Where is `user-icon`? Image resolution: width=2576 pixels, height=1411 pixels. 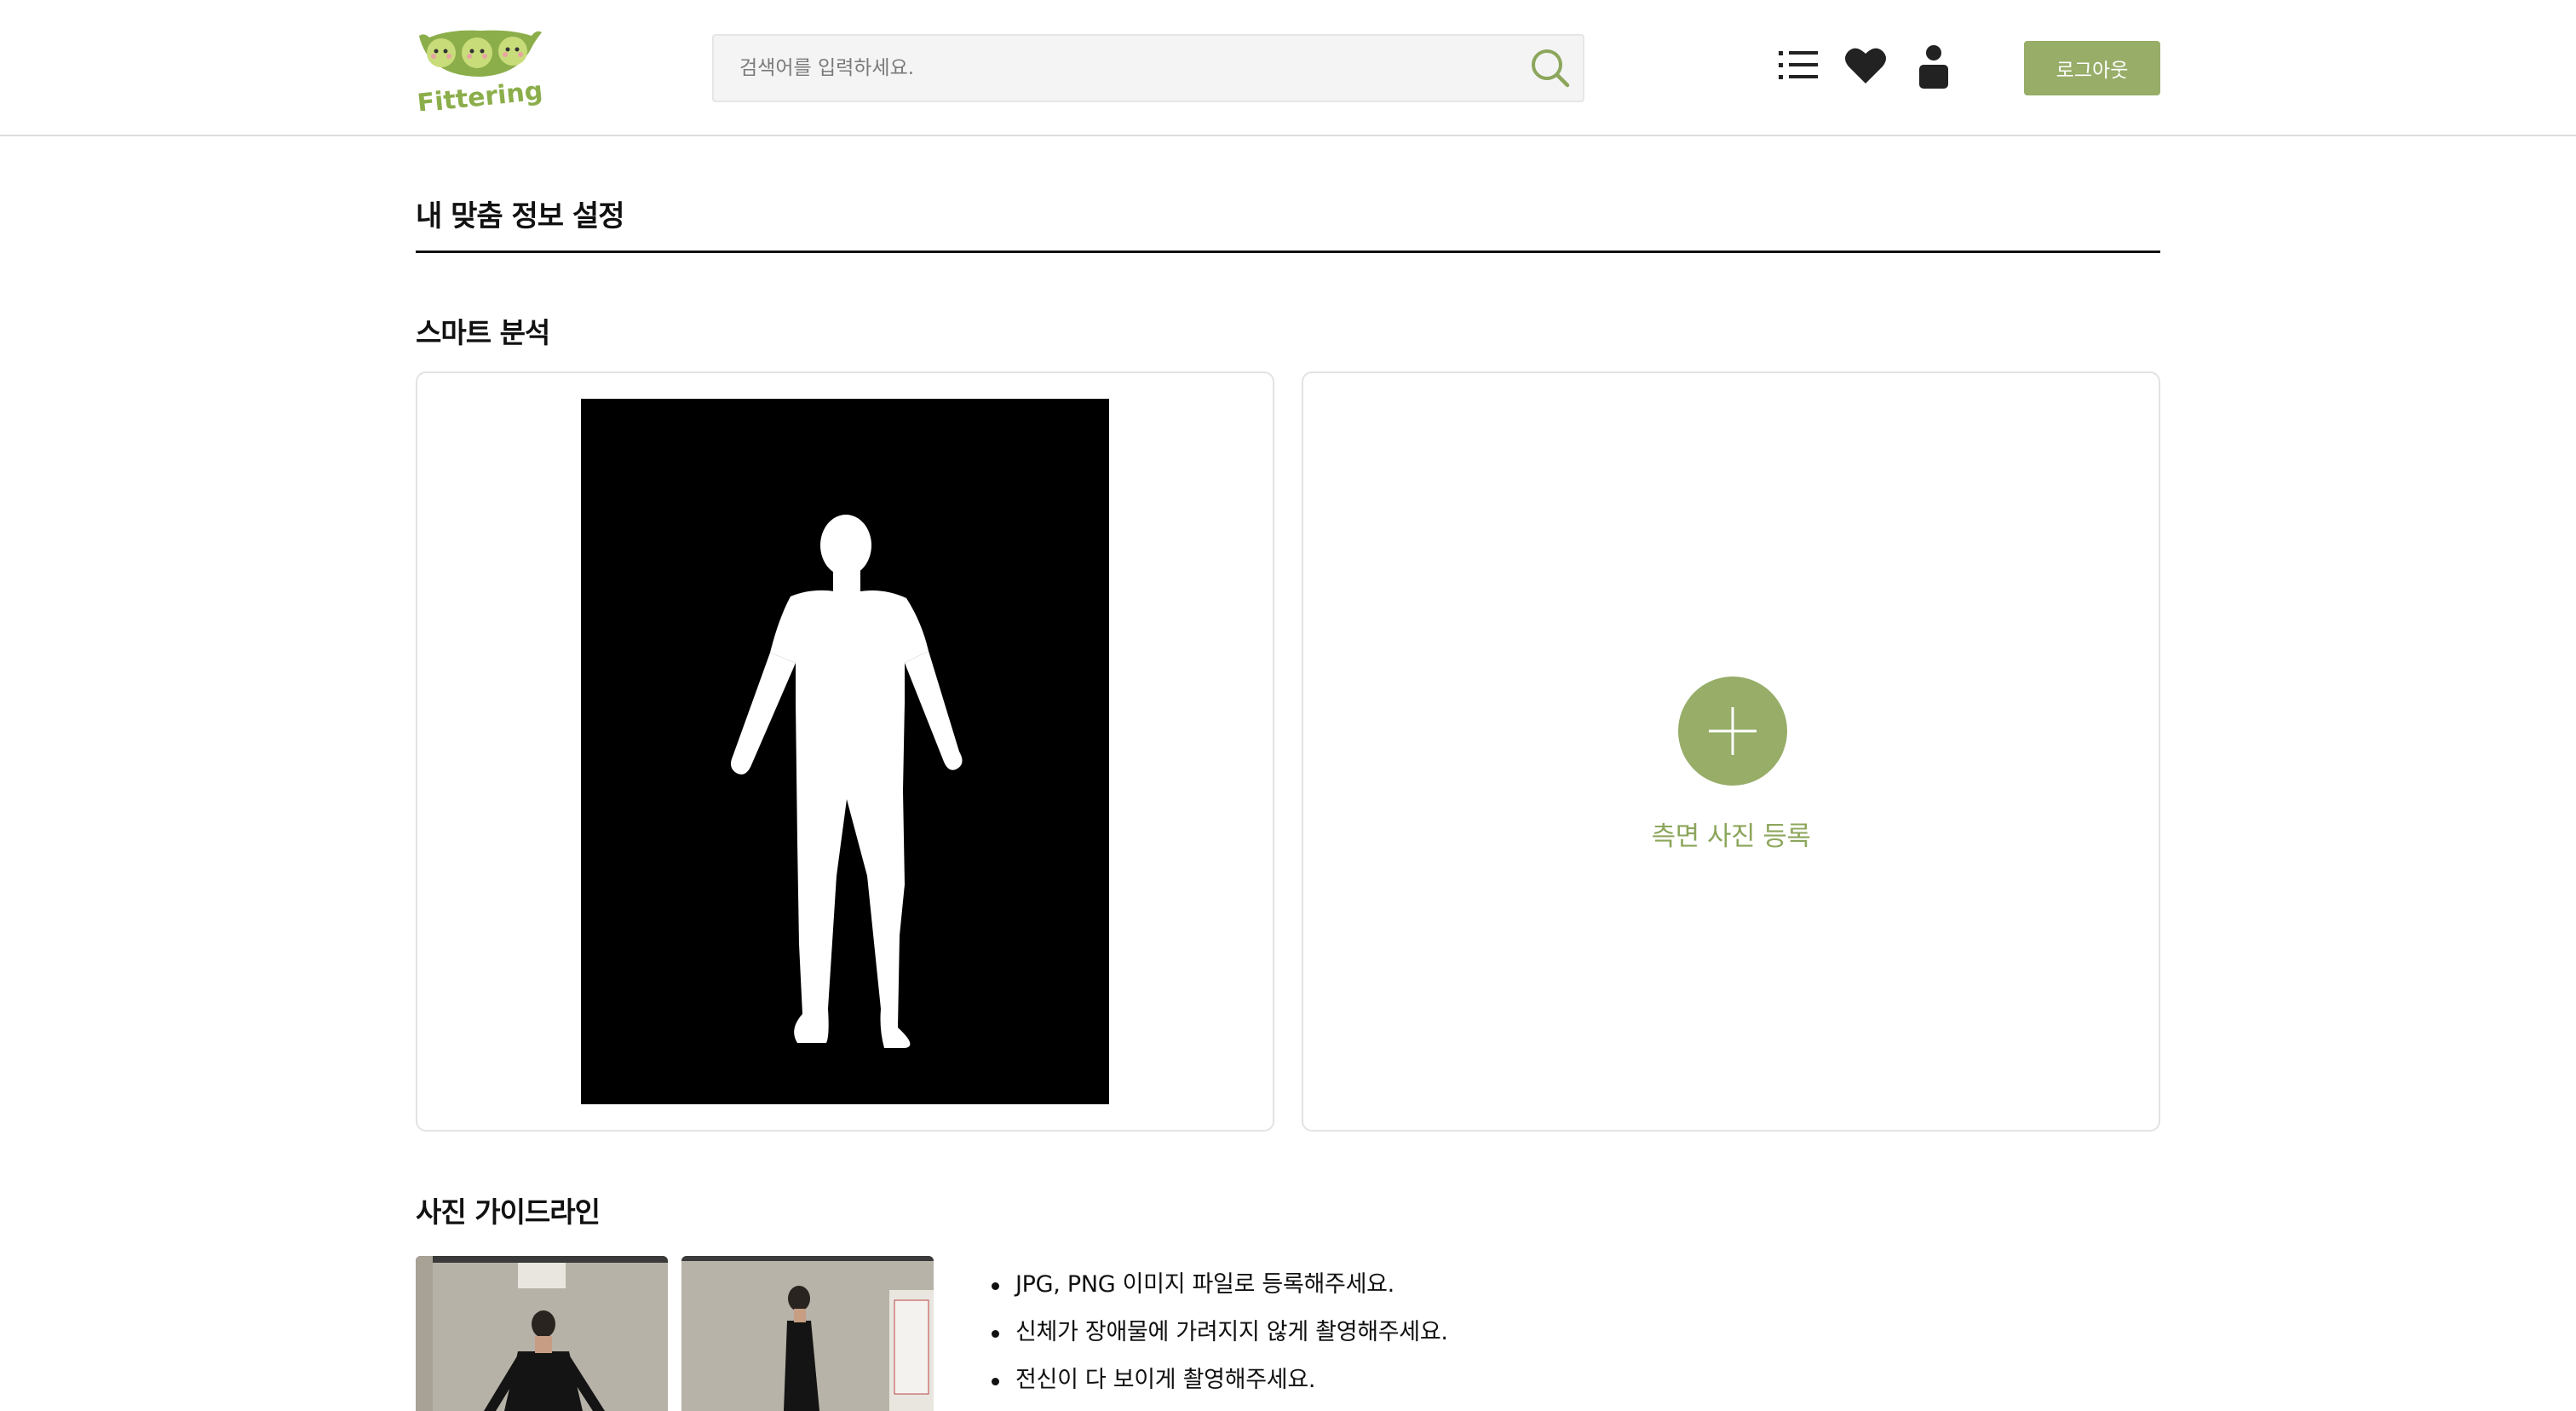 user-icon is located at coordinates (1933, 67).